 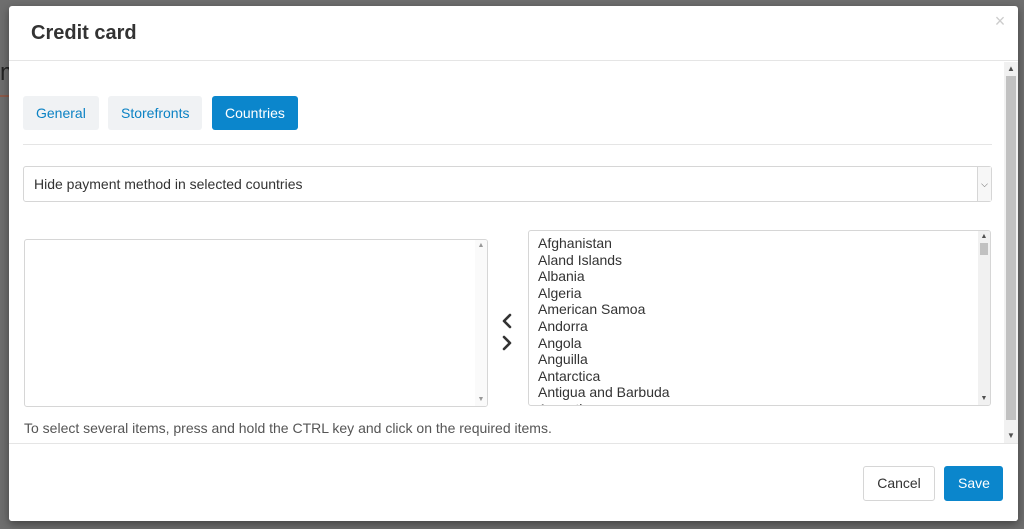 I want to click on country-option: Albania, so click(x=604, y=276).